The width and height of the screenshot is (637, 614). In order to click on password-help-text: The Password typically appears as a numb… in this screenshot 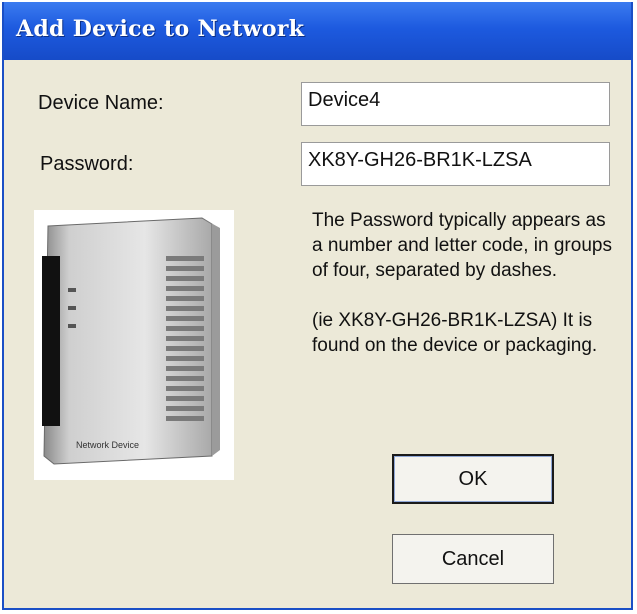, I will do `click(462, 283)`.